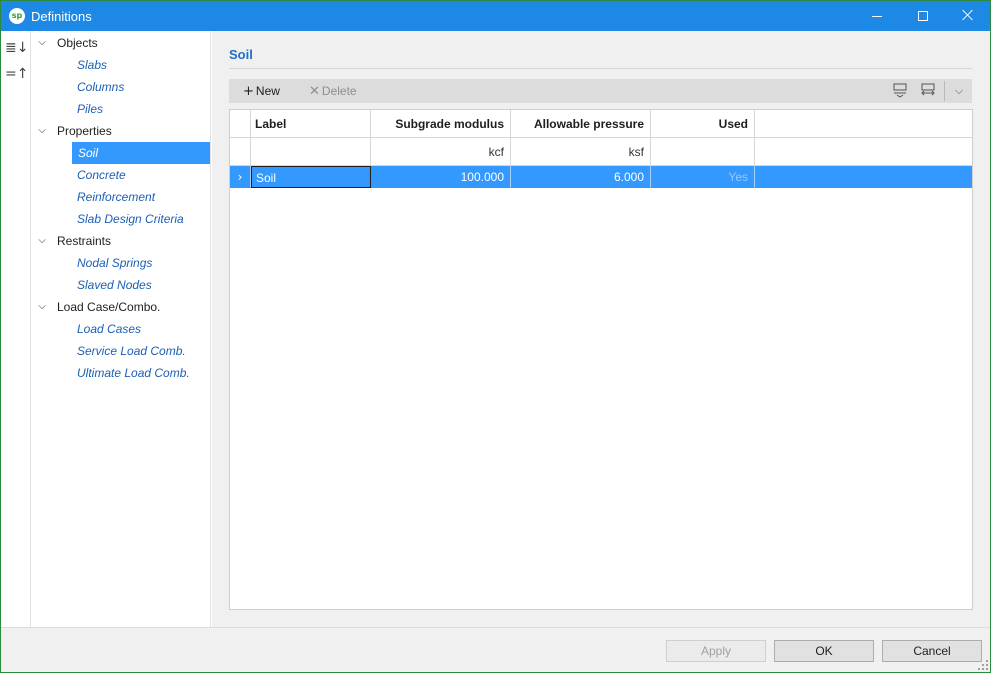  I want to click on tree-item-label: Load Cases, so click(109, 329).